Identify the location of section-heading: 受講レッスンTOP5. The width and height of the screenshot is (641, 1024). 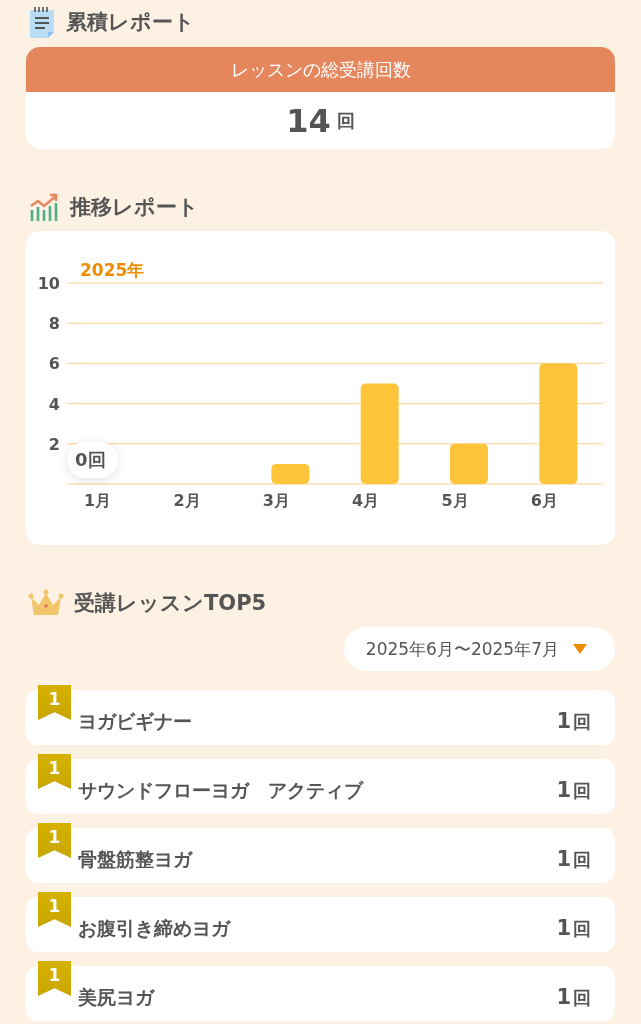
(170, 603).